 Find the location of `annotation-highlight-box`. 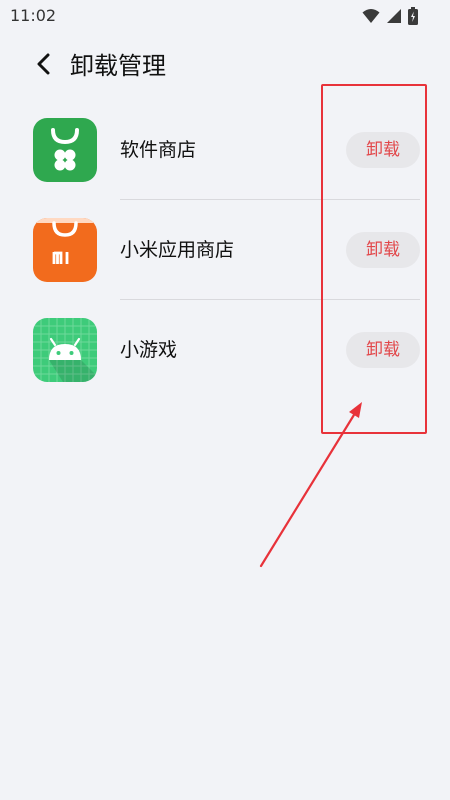

annotation-highlight-box is located at coordinates (374, 259).